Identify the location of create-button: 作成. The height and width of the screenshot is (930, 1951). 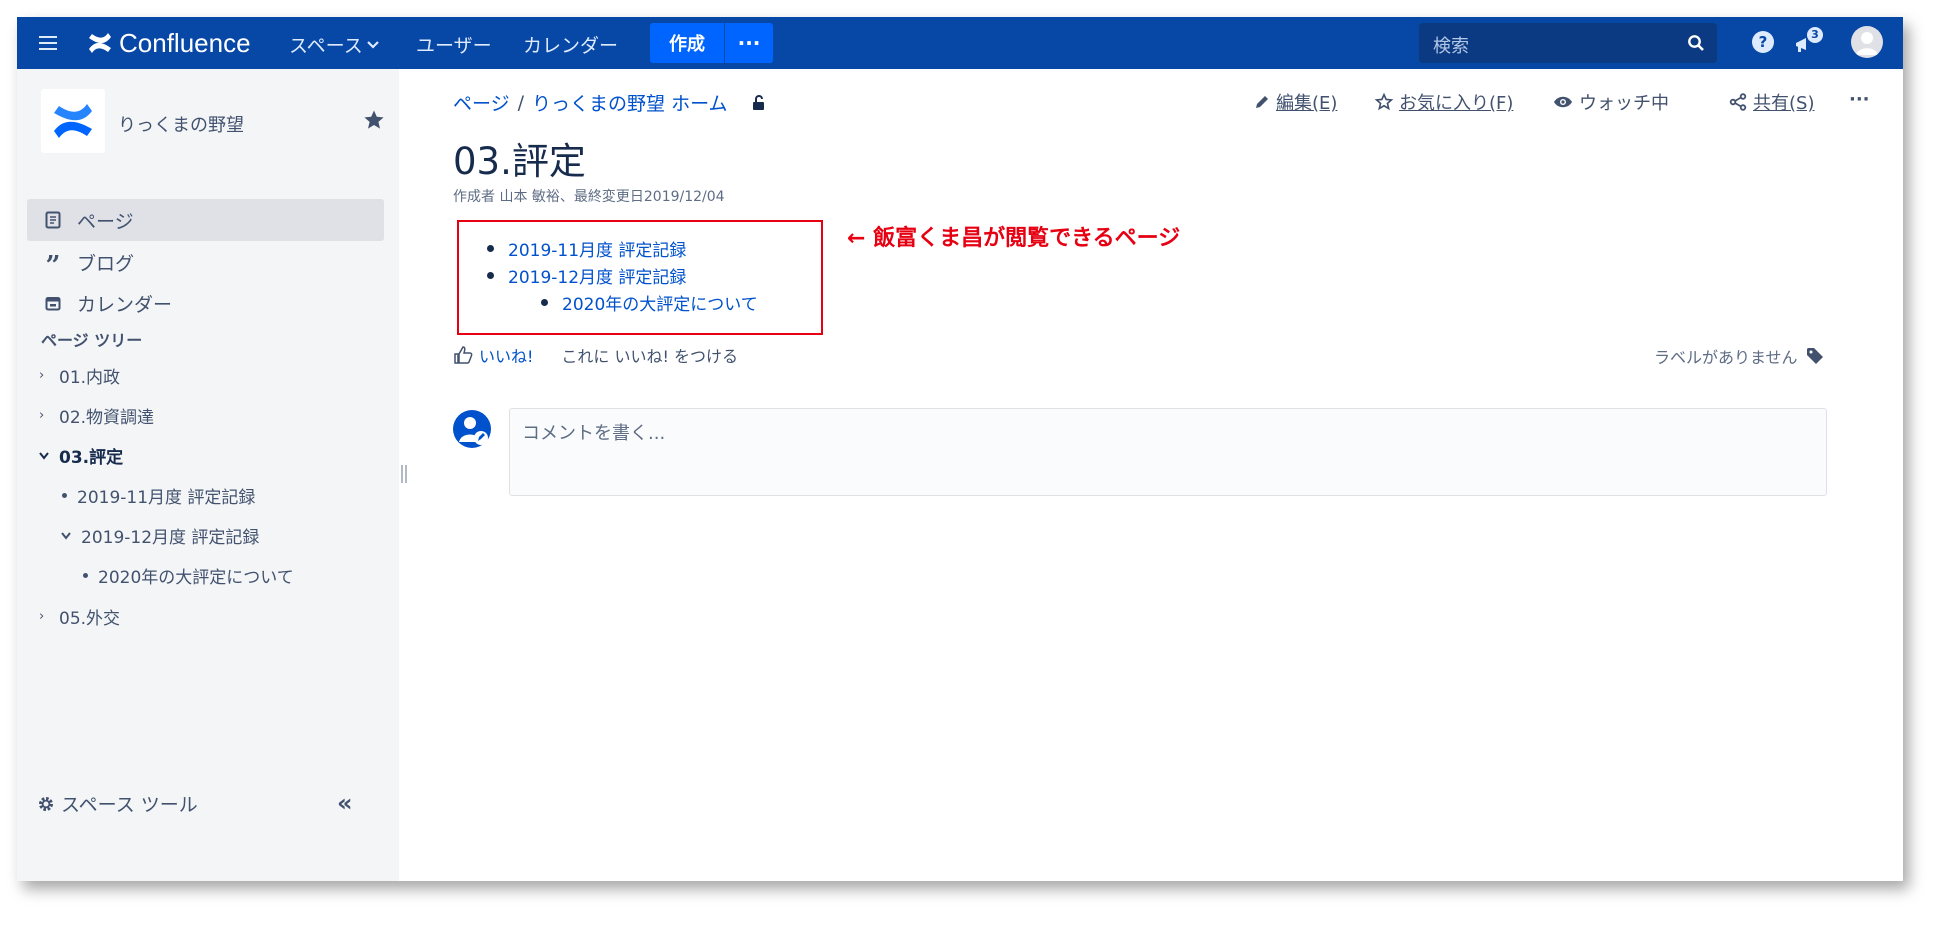
(687, 43).